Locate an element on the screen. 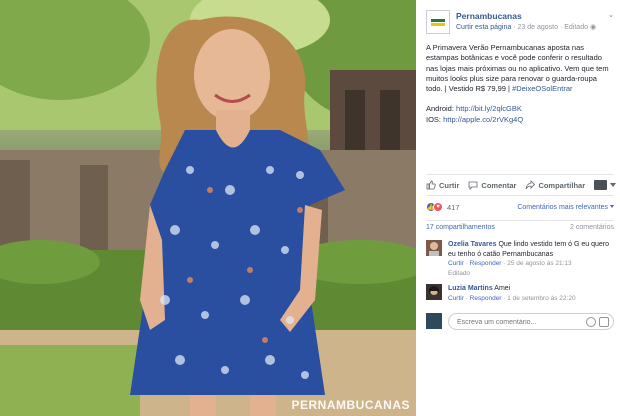 This screenshot has width=620, height=416. audience-selector is located at coordinates (605, 185).